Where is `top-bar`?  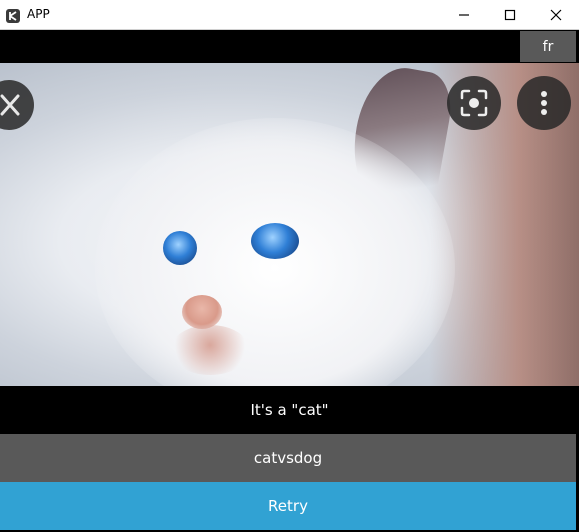 top-bar is located at coordinates (289, 46).